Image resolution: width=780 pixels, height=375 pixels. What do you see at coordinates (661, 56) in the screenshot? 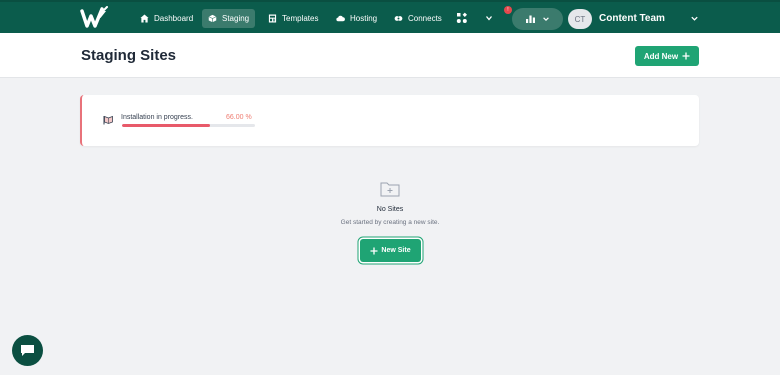
I see `add-new-label: Add New` at bounding box center [661, 56].